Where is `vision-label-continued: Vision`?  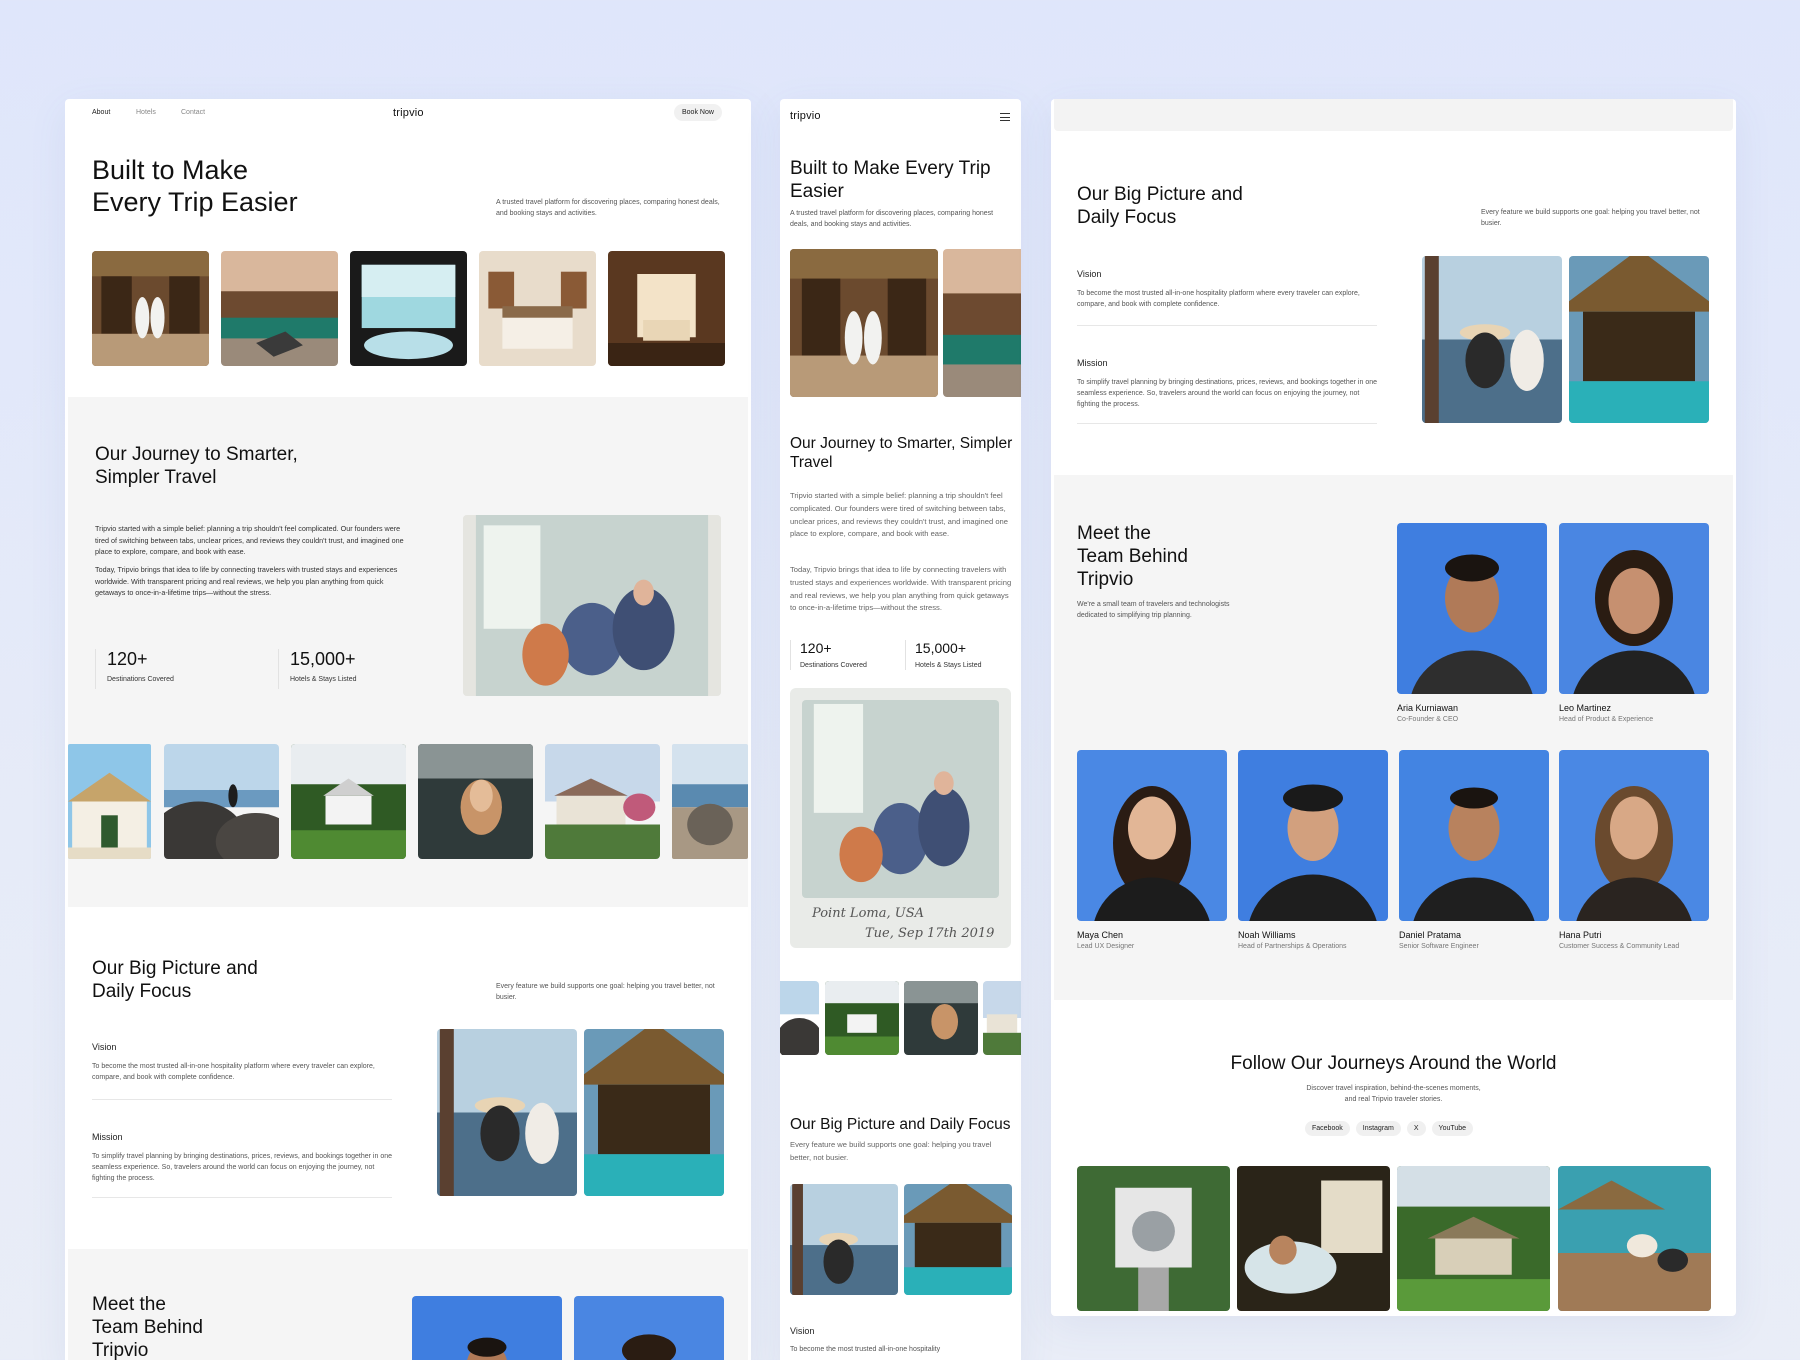
vision-label-continued: Vision is located at coordinates (1089, 274).